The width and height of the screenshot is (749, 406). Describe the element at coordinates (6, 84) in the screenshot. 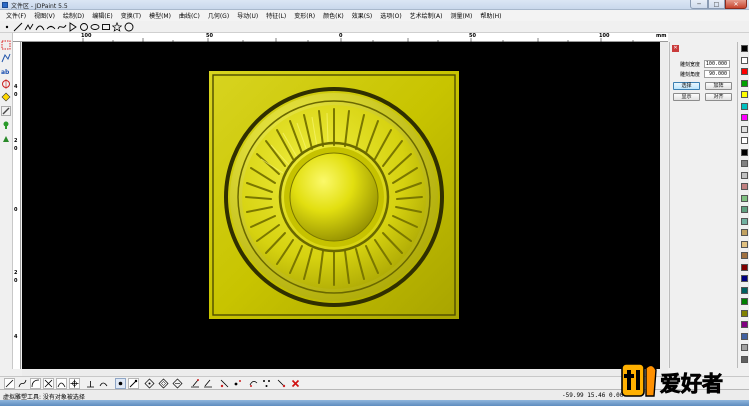

I see `snap-tool-icon` at that location.